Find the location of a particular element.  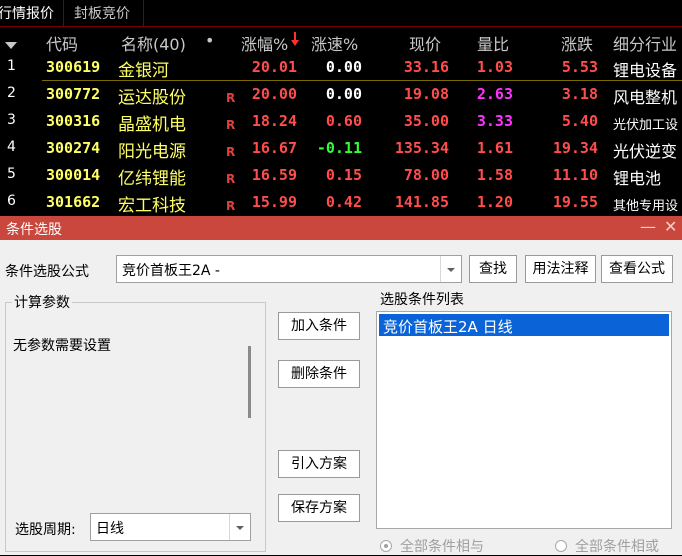

volume-ratio: 2.63 is located at coordinates (494, 94).